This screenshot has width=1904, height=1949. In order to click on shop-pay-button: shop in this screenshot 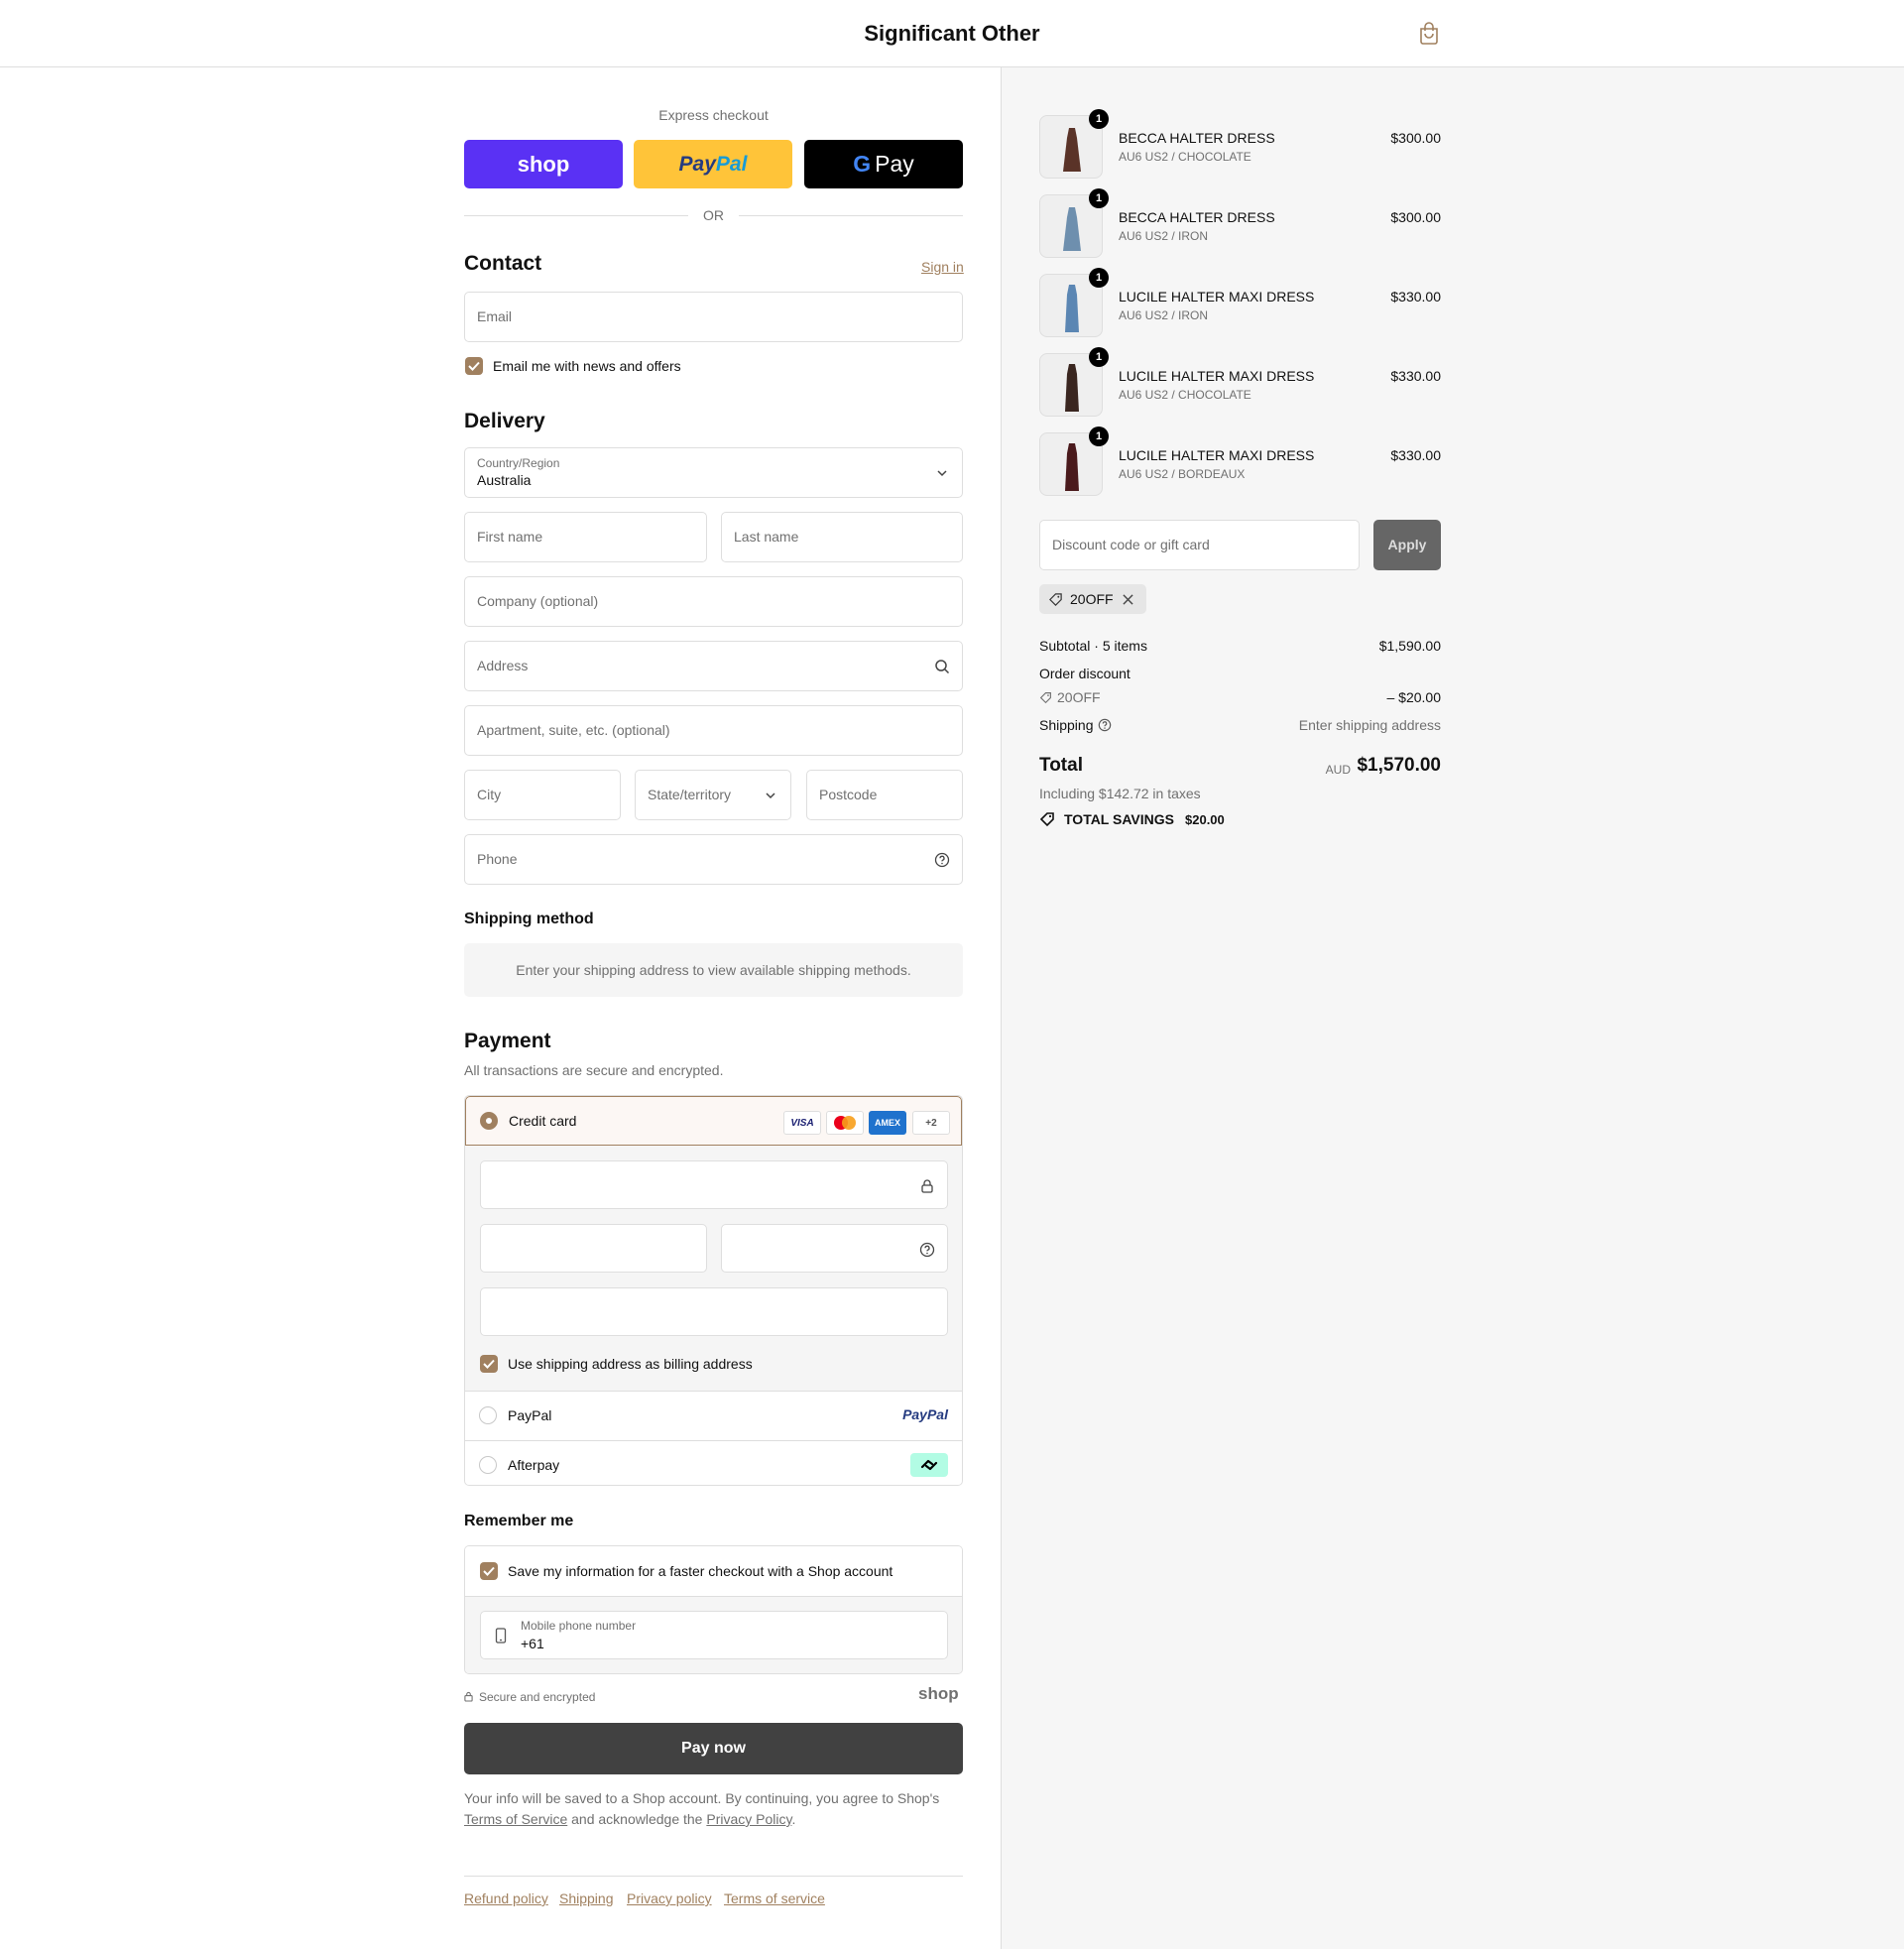, I will do `click(543, 164)`.